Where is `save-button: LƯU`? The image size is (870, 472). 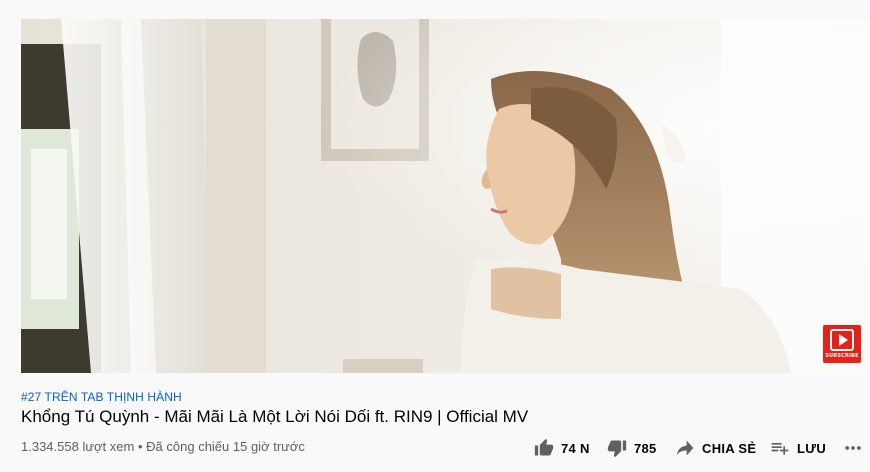
save-button: LƯU is located at coordinates (798, 448).